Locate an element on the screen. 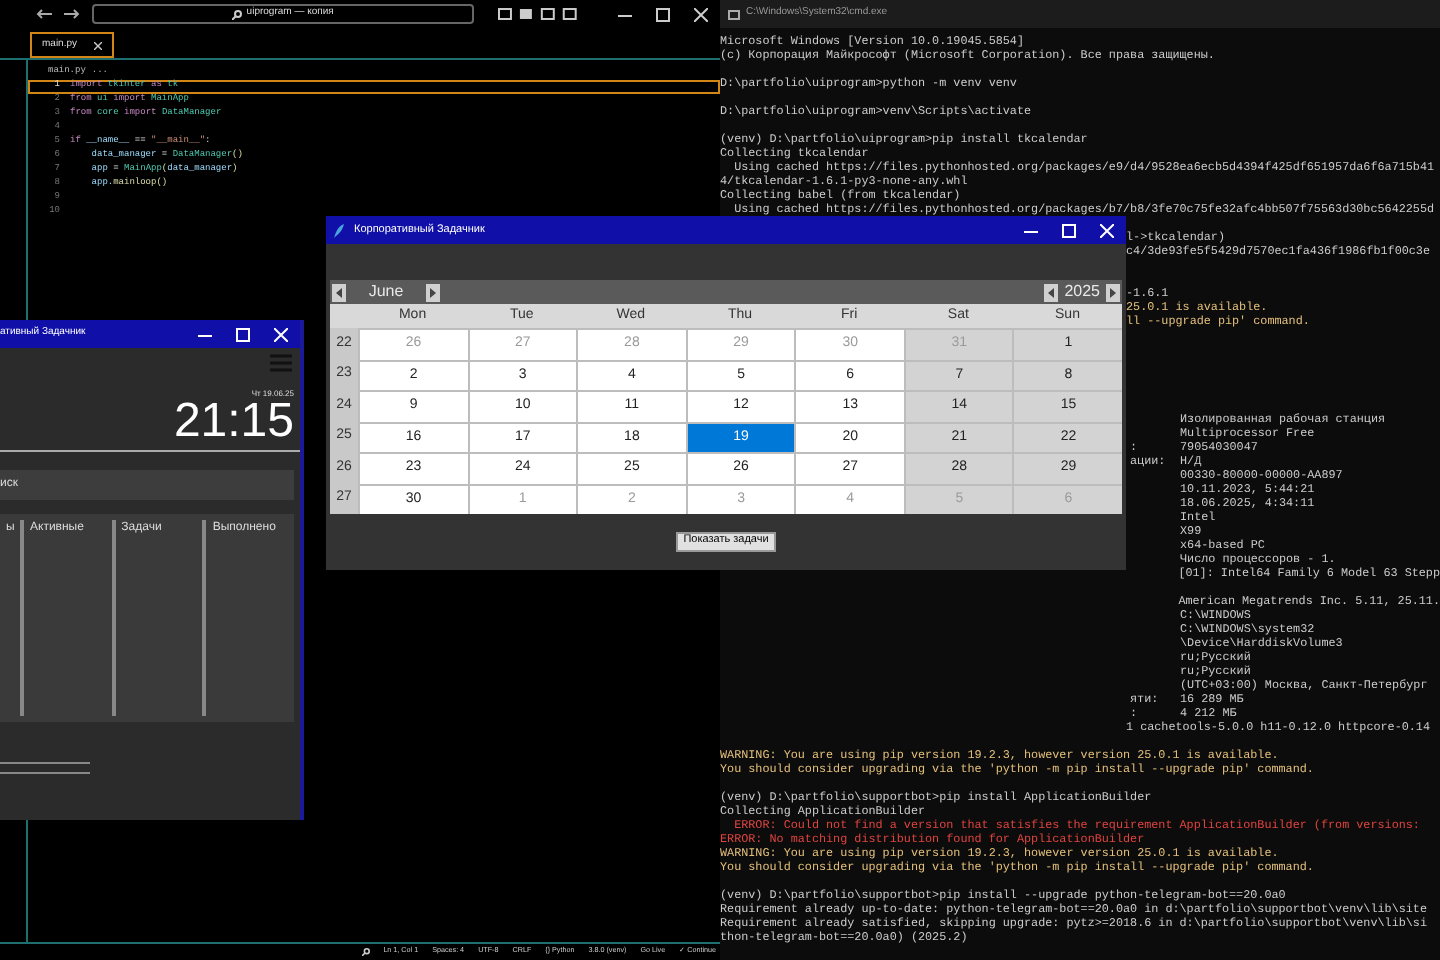  console-icon is located at coordinates (734, 14).